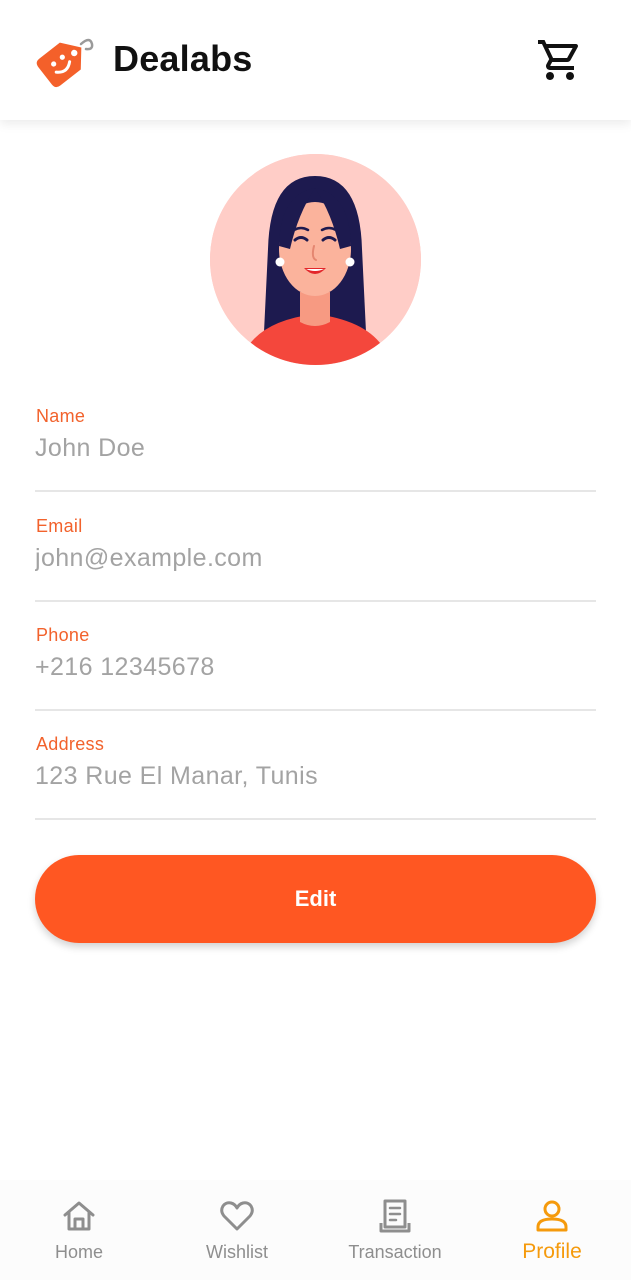 This screenshot has width=631, height=1280. Describe the element at coordinates (552, 1216) in the screenshot. I see `person-icon` at that location.